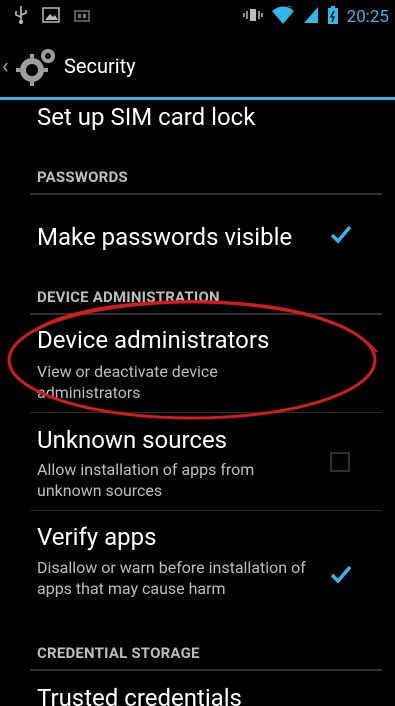 Image resolution: width=395 pixels, height=706 pixels. I want to click on image-icon, so click(51, 17).